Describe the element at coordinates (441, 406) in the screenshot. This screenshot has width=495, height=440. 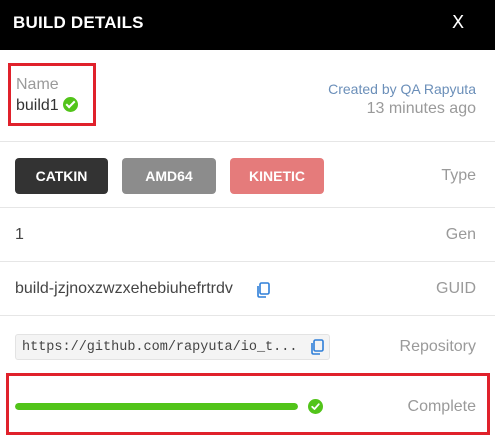
I see `status-label: Complete` at that location.